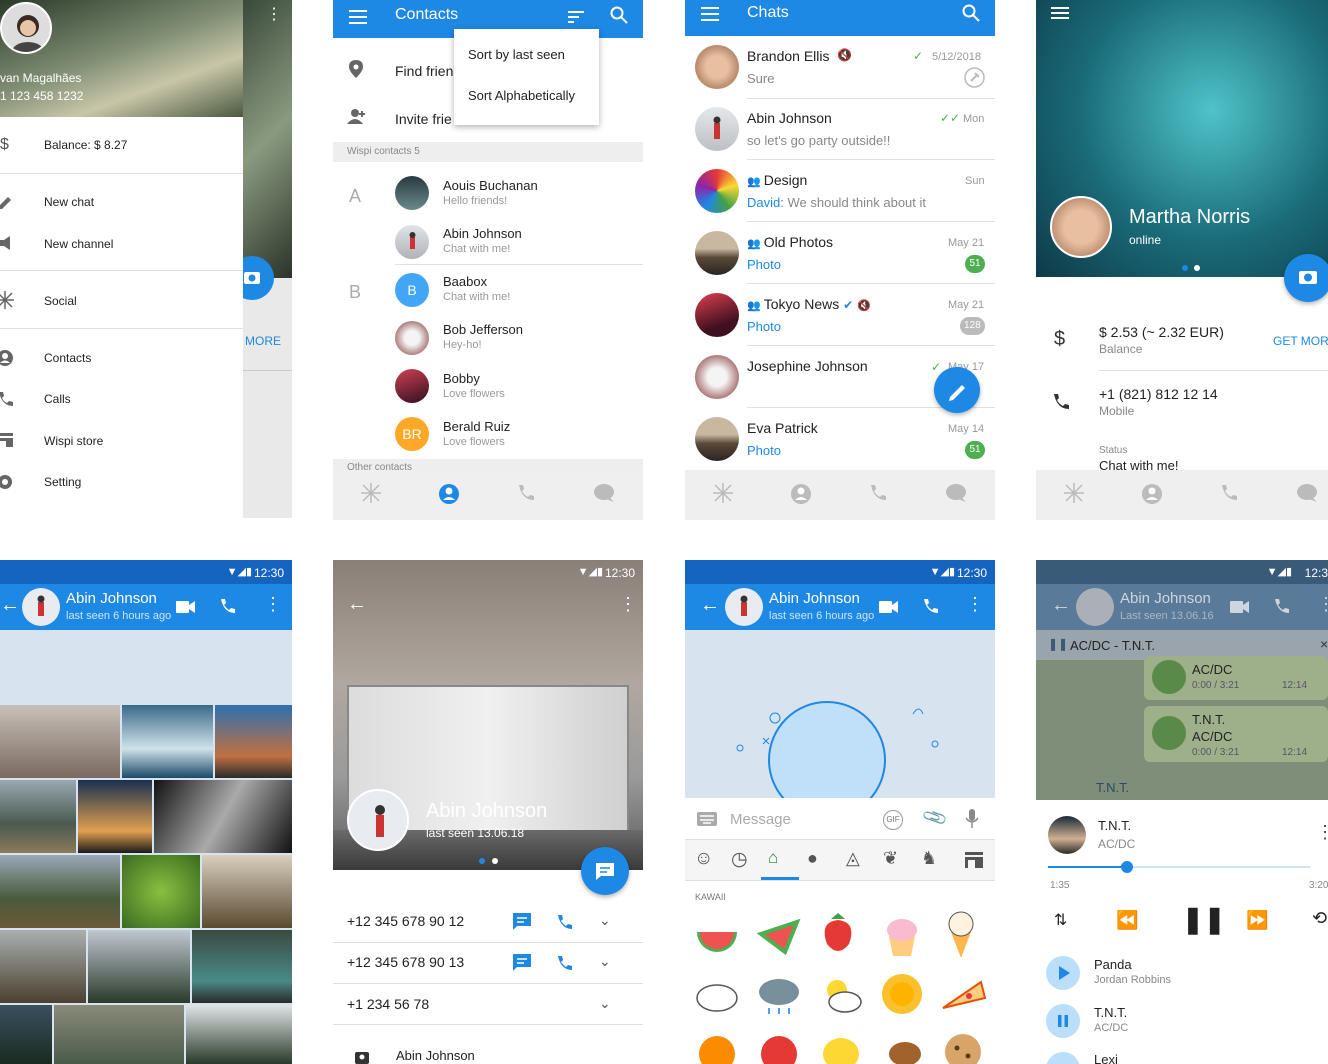 This screenshot has height=1064, width=1328. I want to click on food-pack-icon: ●, so click(812, 858).